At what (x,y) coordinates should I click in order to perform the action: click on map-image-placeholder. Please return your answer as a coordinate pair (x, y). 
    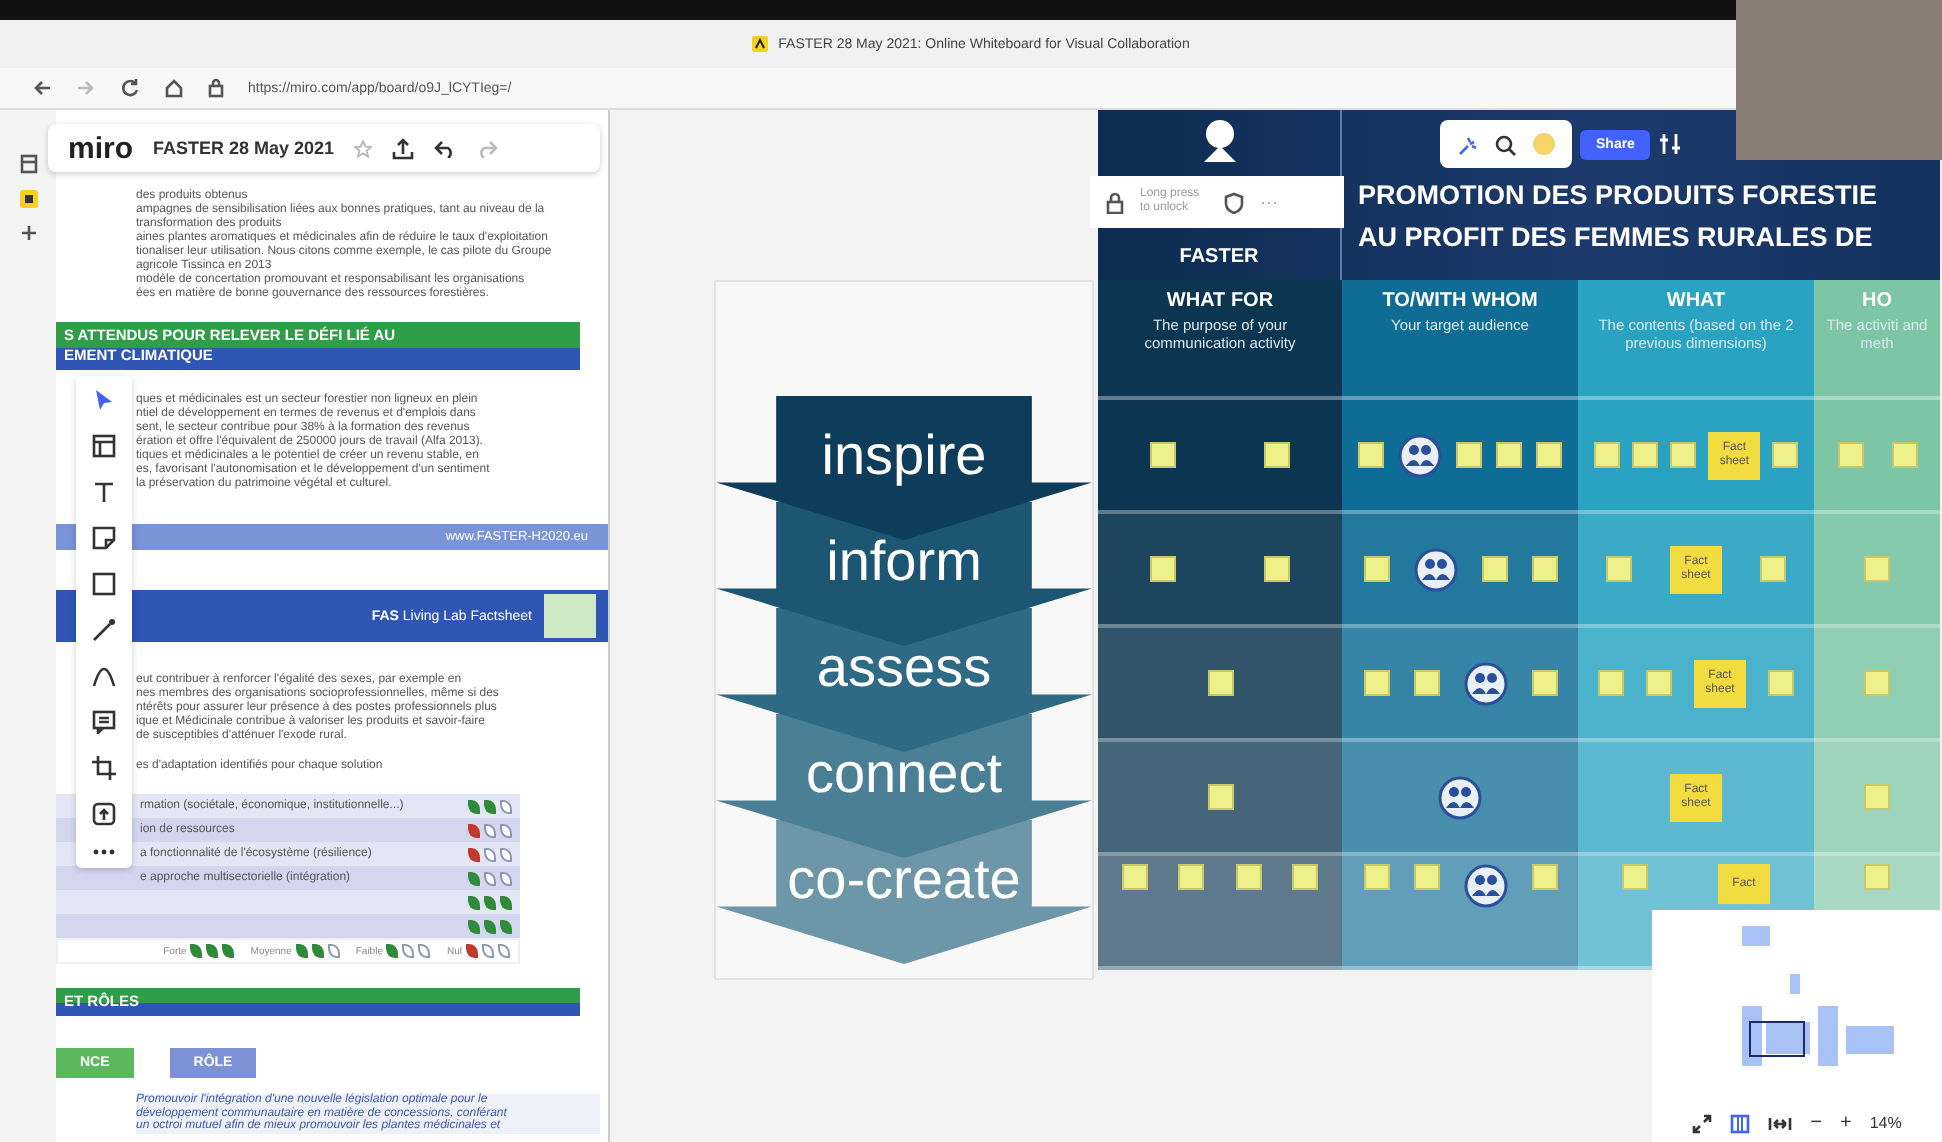
    Looking at the image, I should click on (570, 616).